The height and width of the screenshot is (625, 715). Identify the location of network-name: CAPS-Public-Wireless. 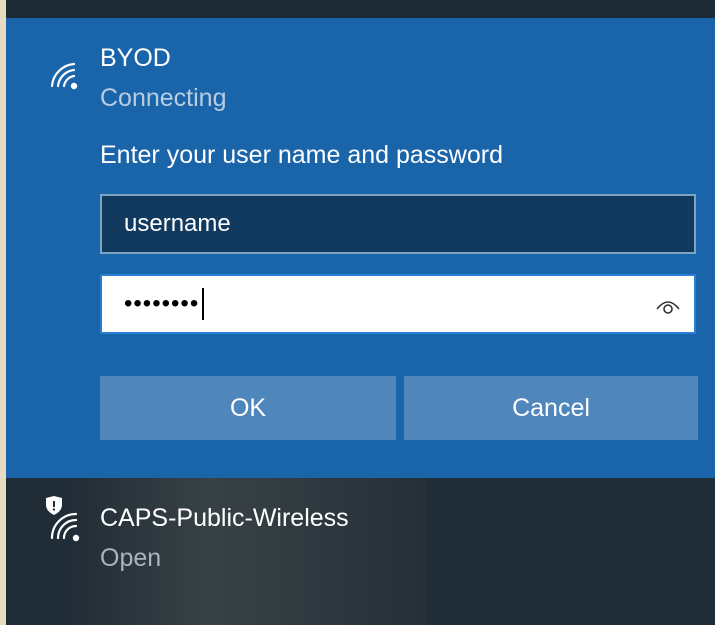
(224, 518).